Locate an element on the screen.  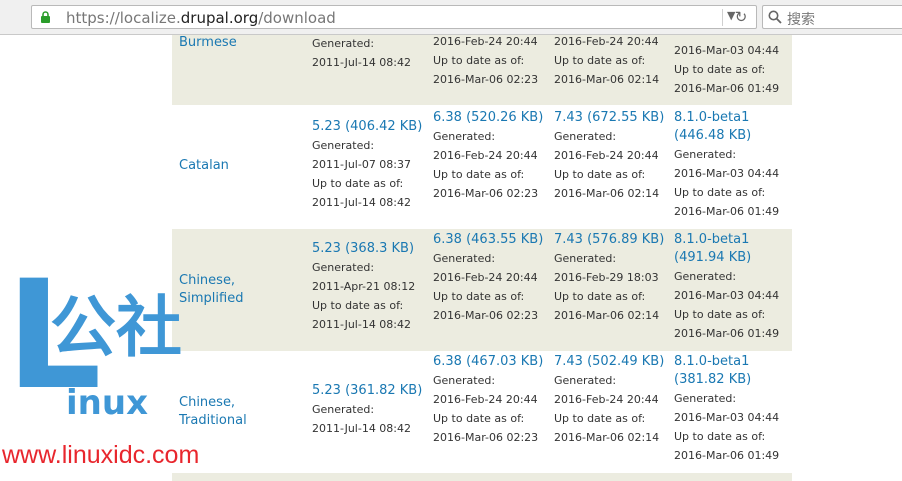
lock-icon is located at coordinates (45, 17).